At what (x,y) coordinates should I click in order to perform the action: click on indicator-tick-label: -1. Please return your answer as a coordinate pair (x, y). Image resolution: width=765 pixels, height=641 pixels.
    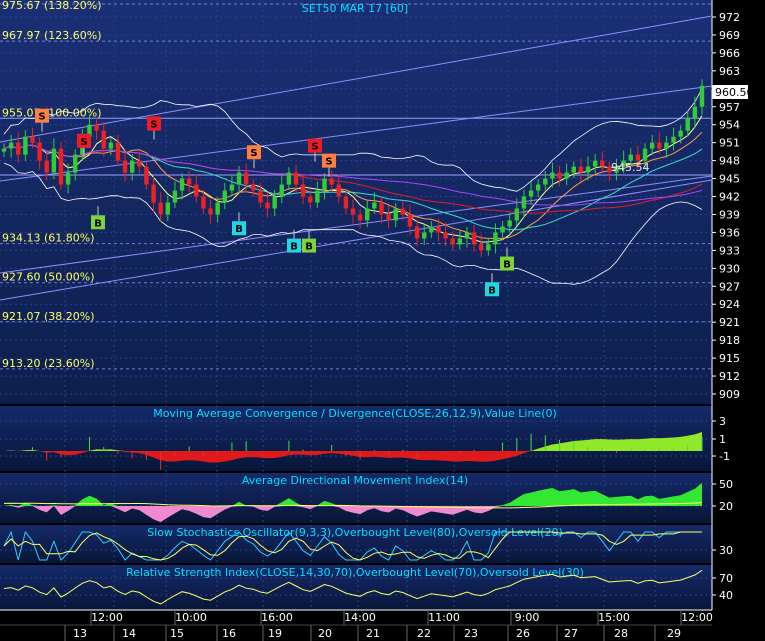
    Looking at the image, I should click on (724, 456).